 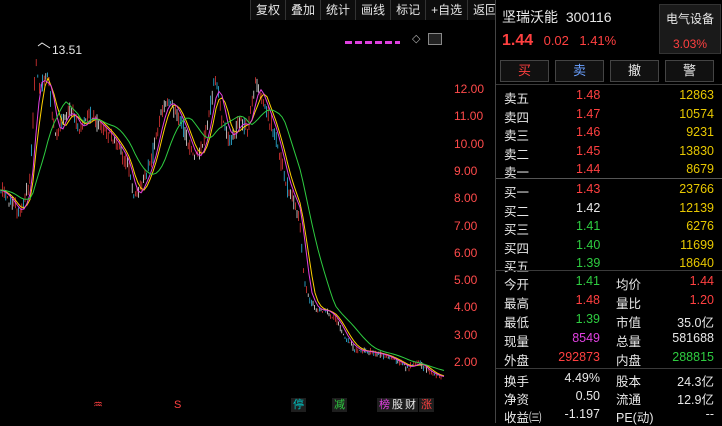 I want to click on y-tick-label: 11.00, so click(x=469, y=116).